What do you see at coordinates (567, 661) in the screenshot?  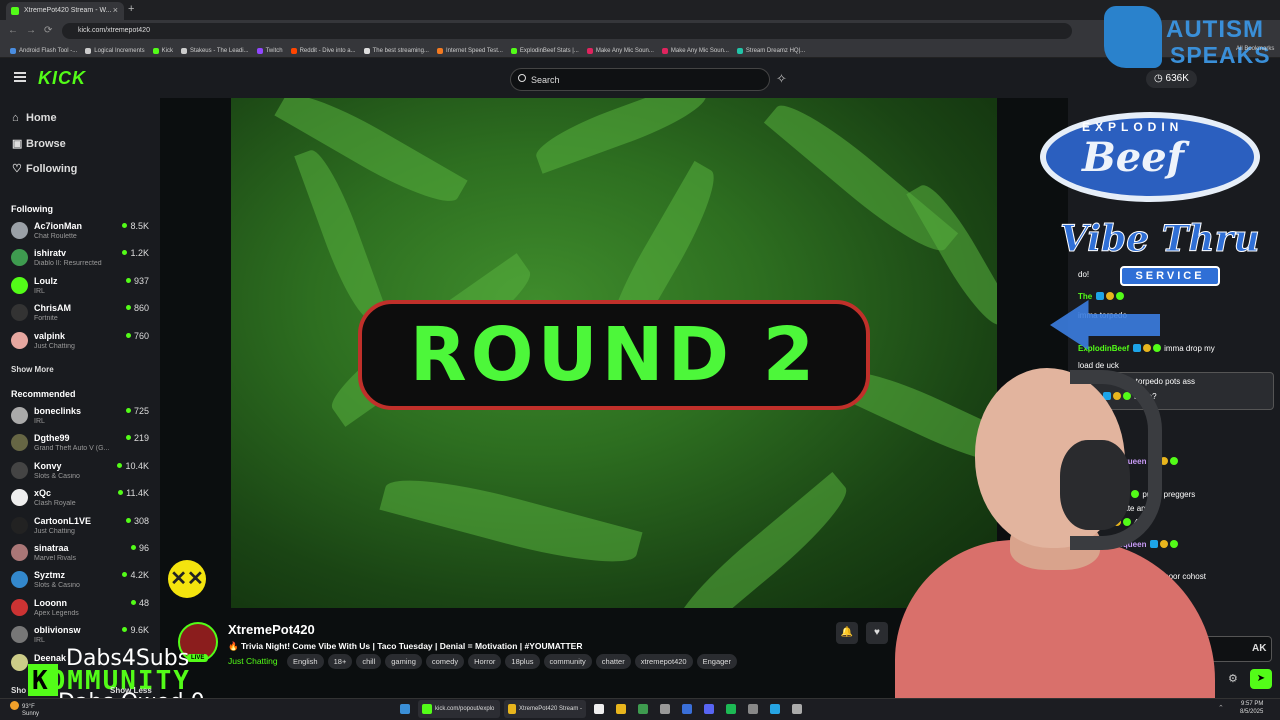 I see `stream-tag: community` at bounding box center [567, 661].